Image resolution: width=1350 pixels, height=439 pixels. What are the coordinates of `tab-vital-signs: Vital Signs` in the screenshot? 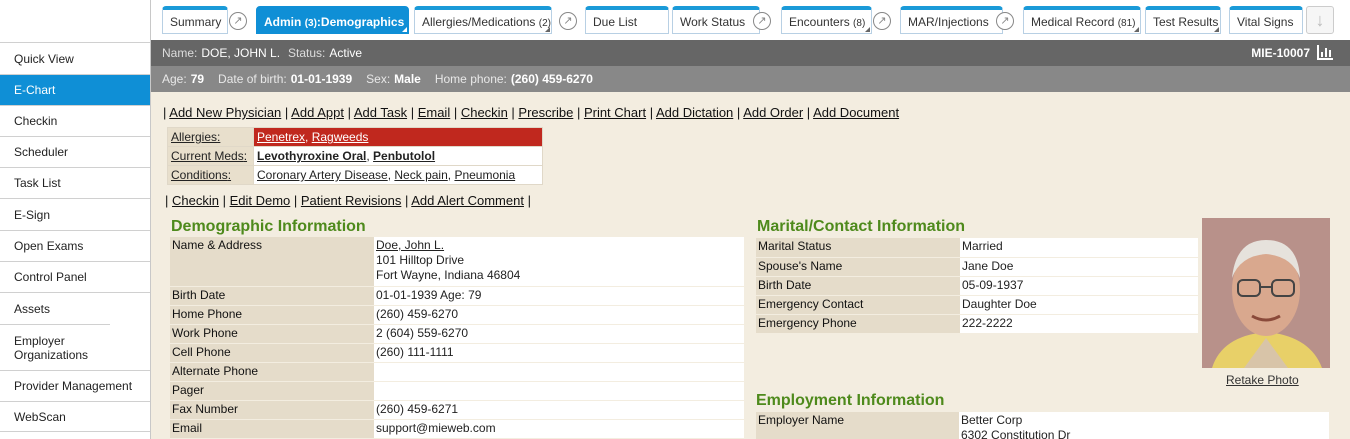 It's located at (1266, 20).